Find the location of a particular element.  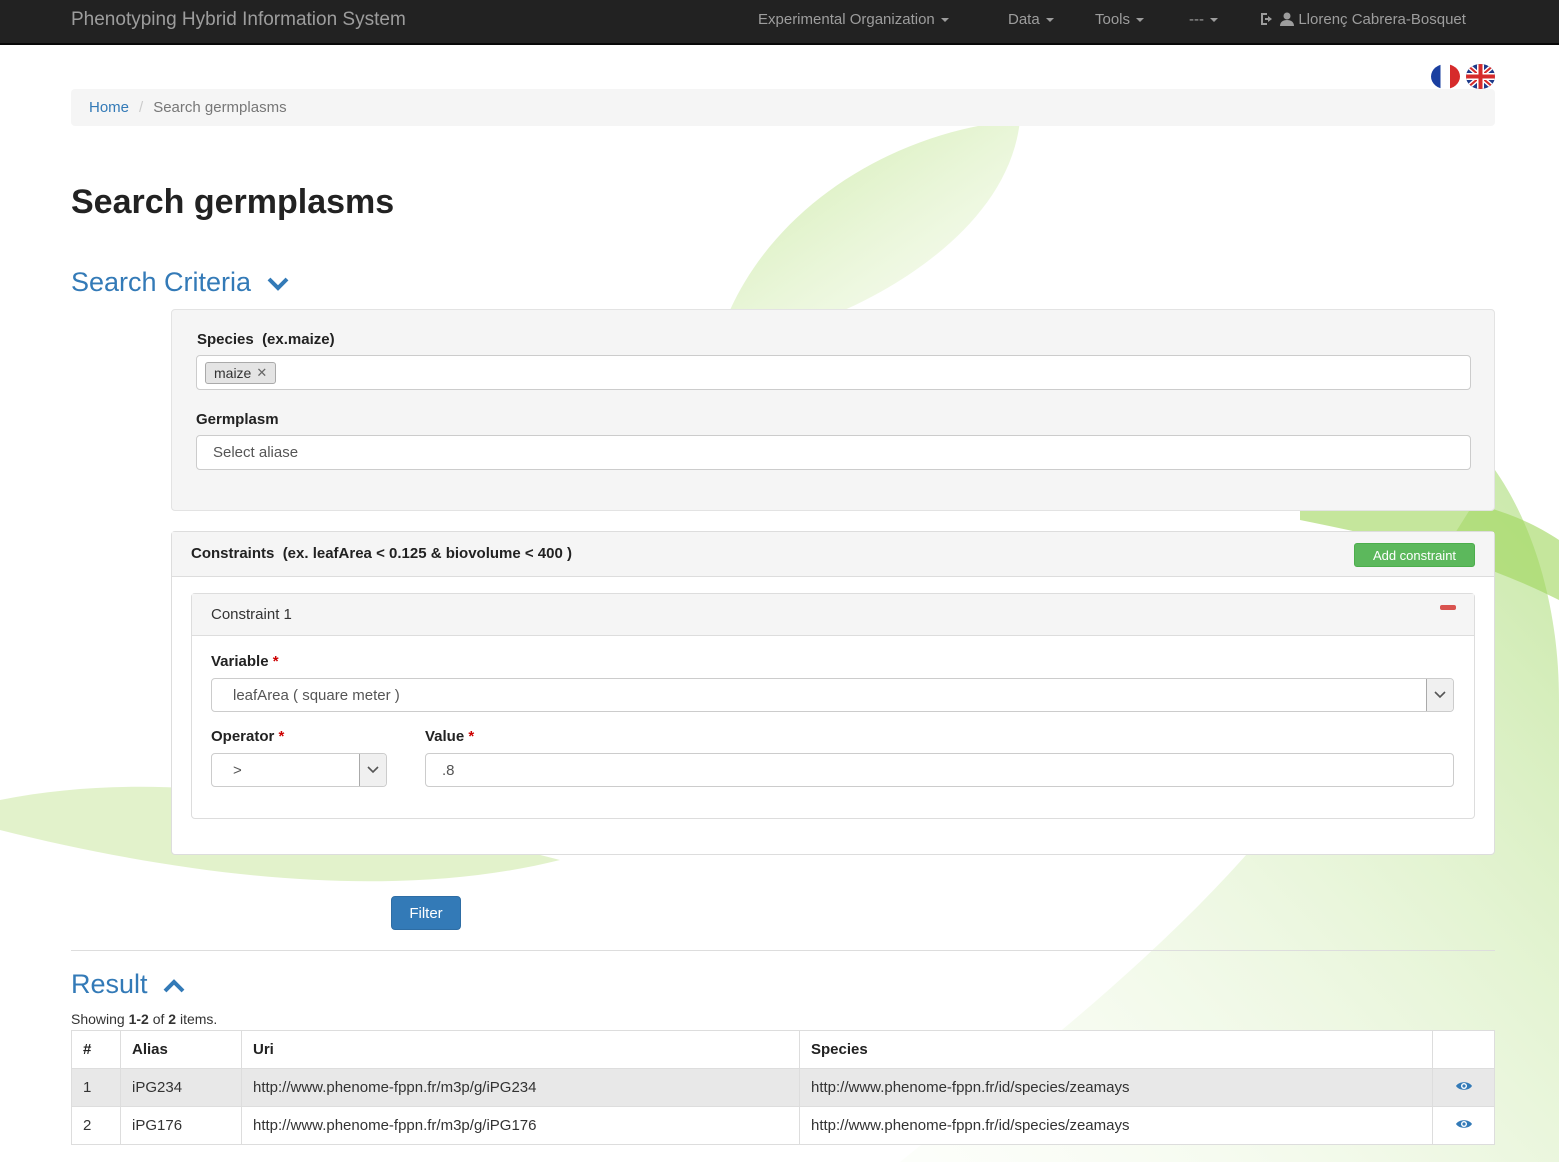

species-select: maize ✕ is located at coordinates (833, 372).